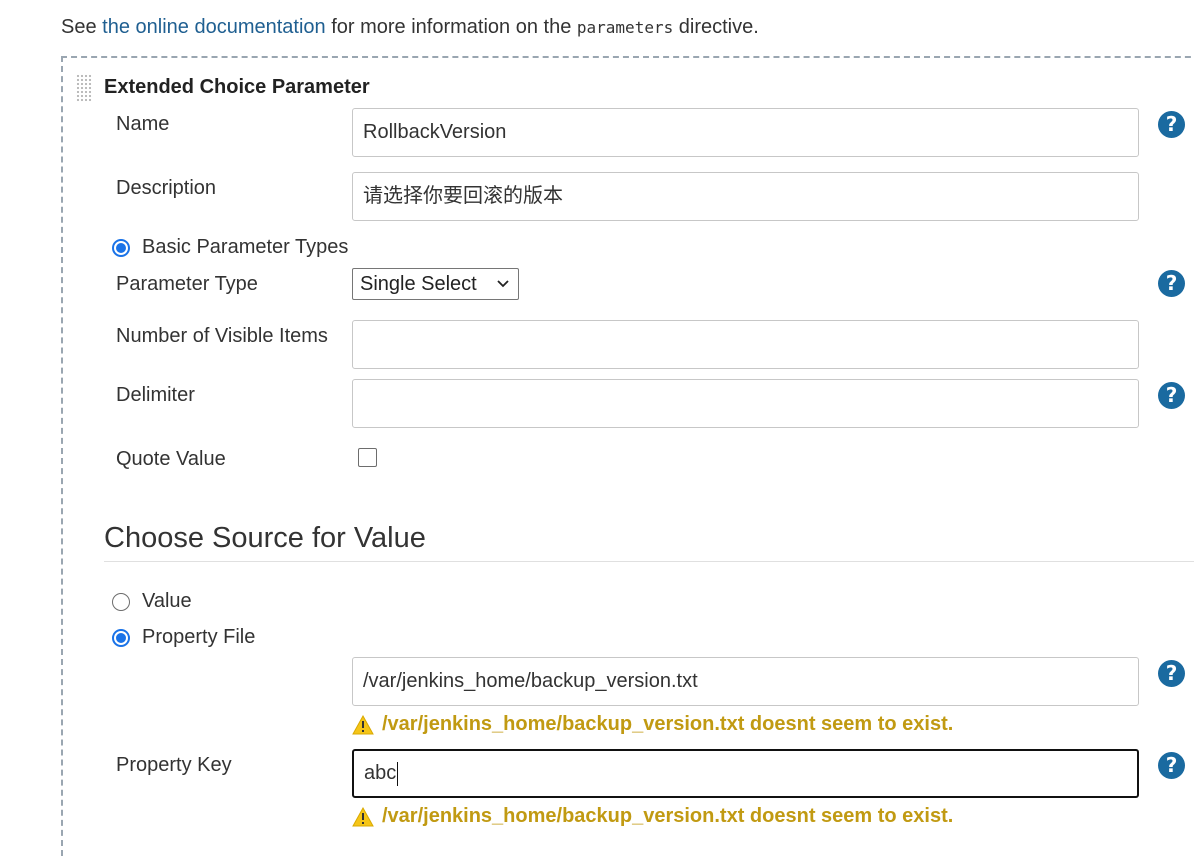 This screenshot has width=1194, height=856. What do you see at coordinates (143, 124) in the screenshot?
I see `name-label: Name` at bounding box center [143, 124].